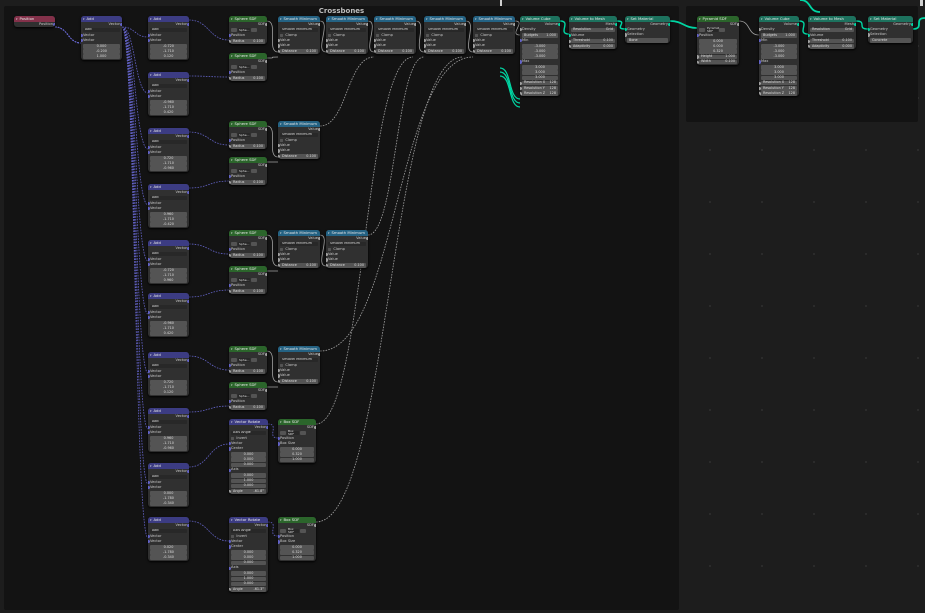  Describe the element at coordinates (254, 171) in the screenshot. I see `link-icon` at that location.